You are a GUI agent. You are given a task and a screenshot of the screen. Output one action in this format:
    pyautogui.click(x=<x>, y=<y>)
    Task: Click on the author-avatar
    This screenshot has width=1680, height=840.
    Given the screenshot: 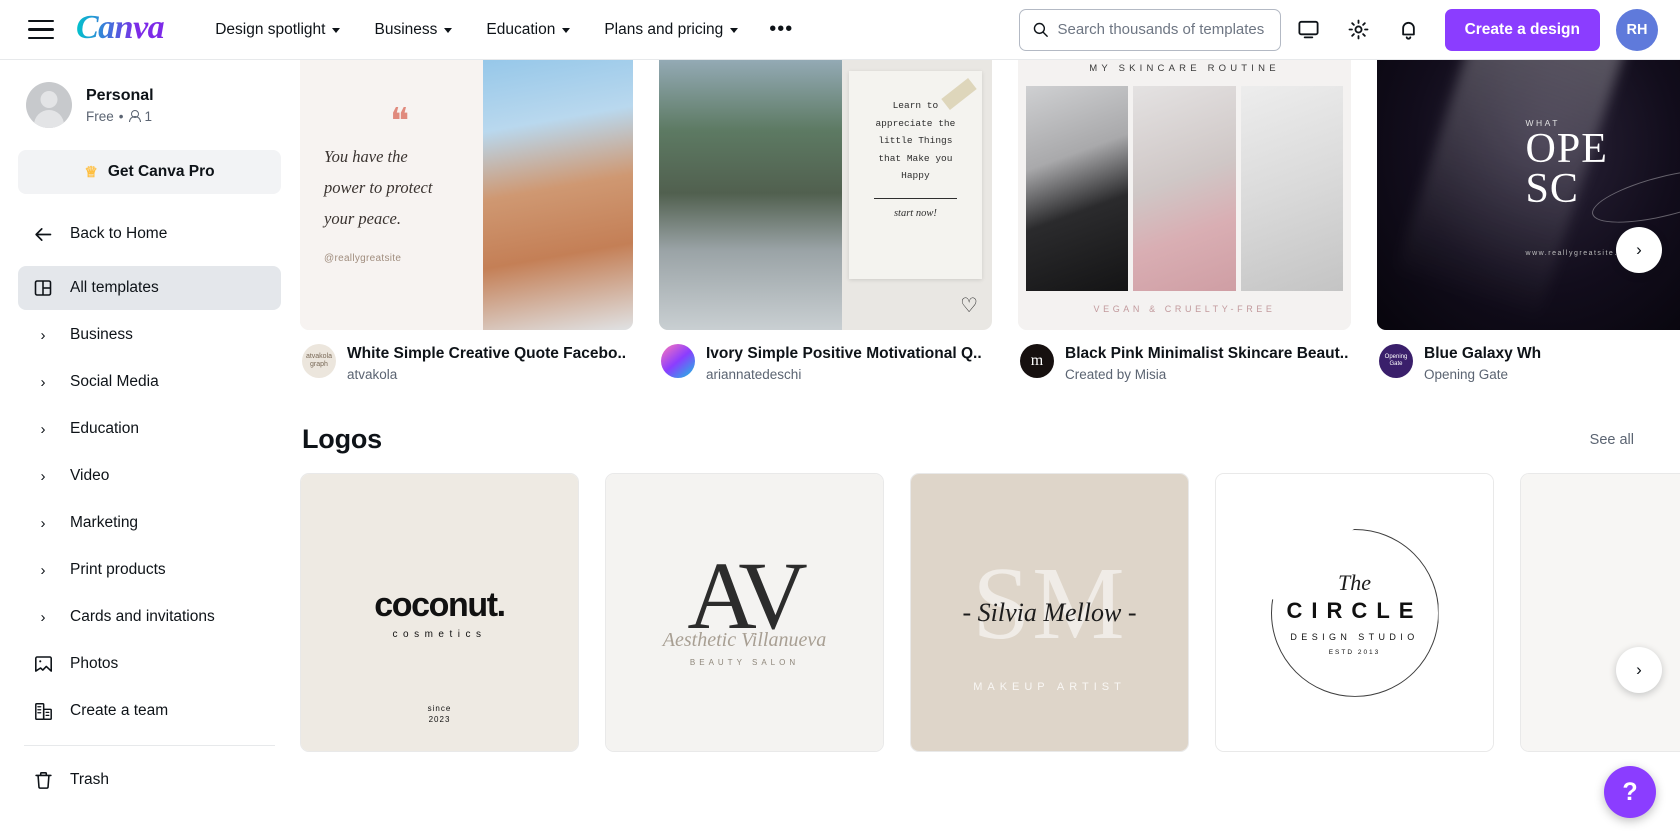 What is the action you would take?
    pyautogui.click(x=678, y=361)
    